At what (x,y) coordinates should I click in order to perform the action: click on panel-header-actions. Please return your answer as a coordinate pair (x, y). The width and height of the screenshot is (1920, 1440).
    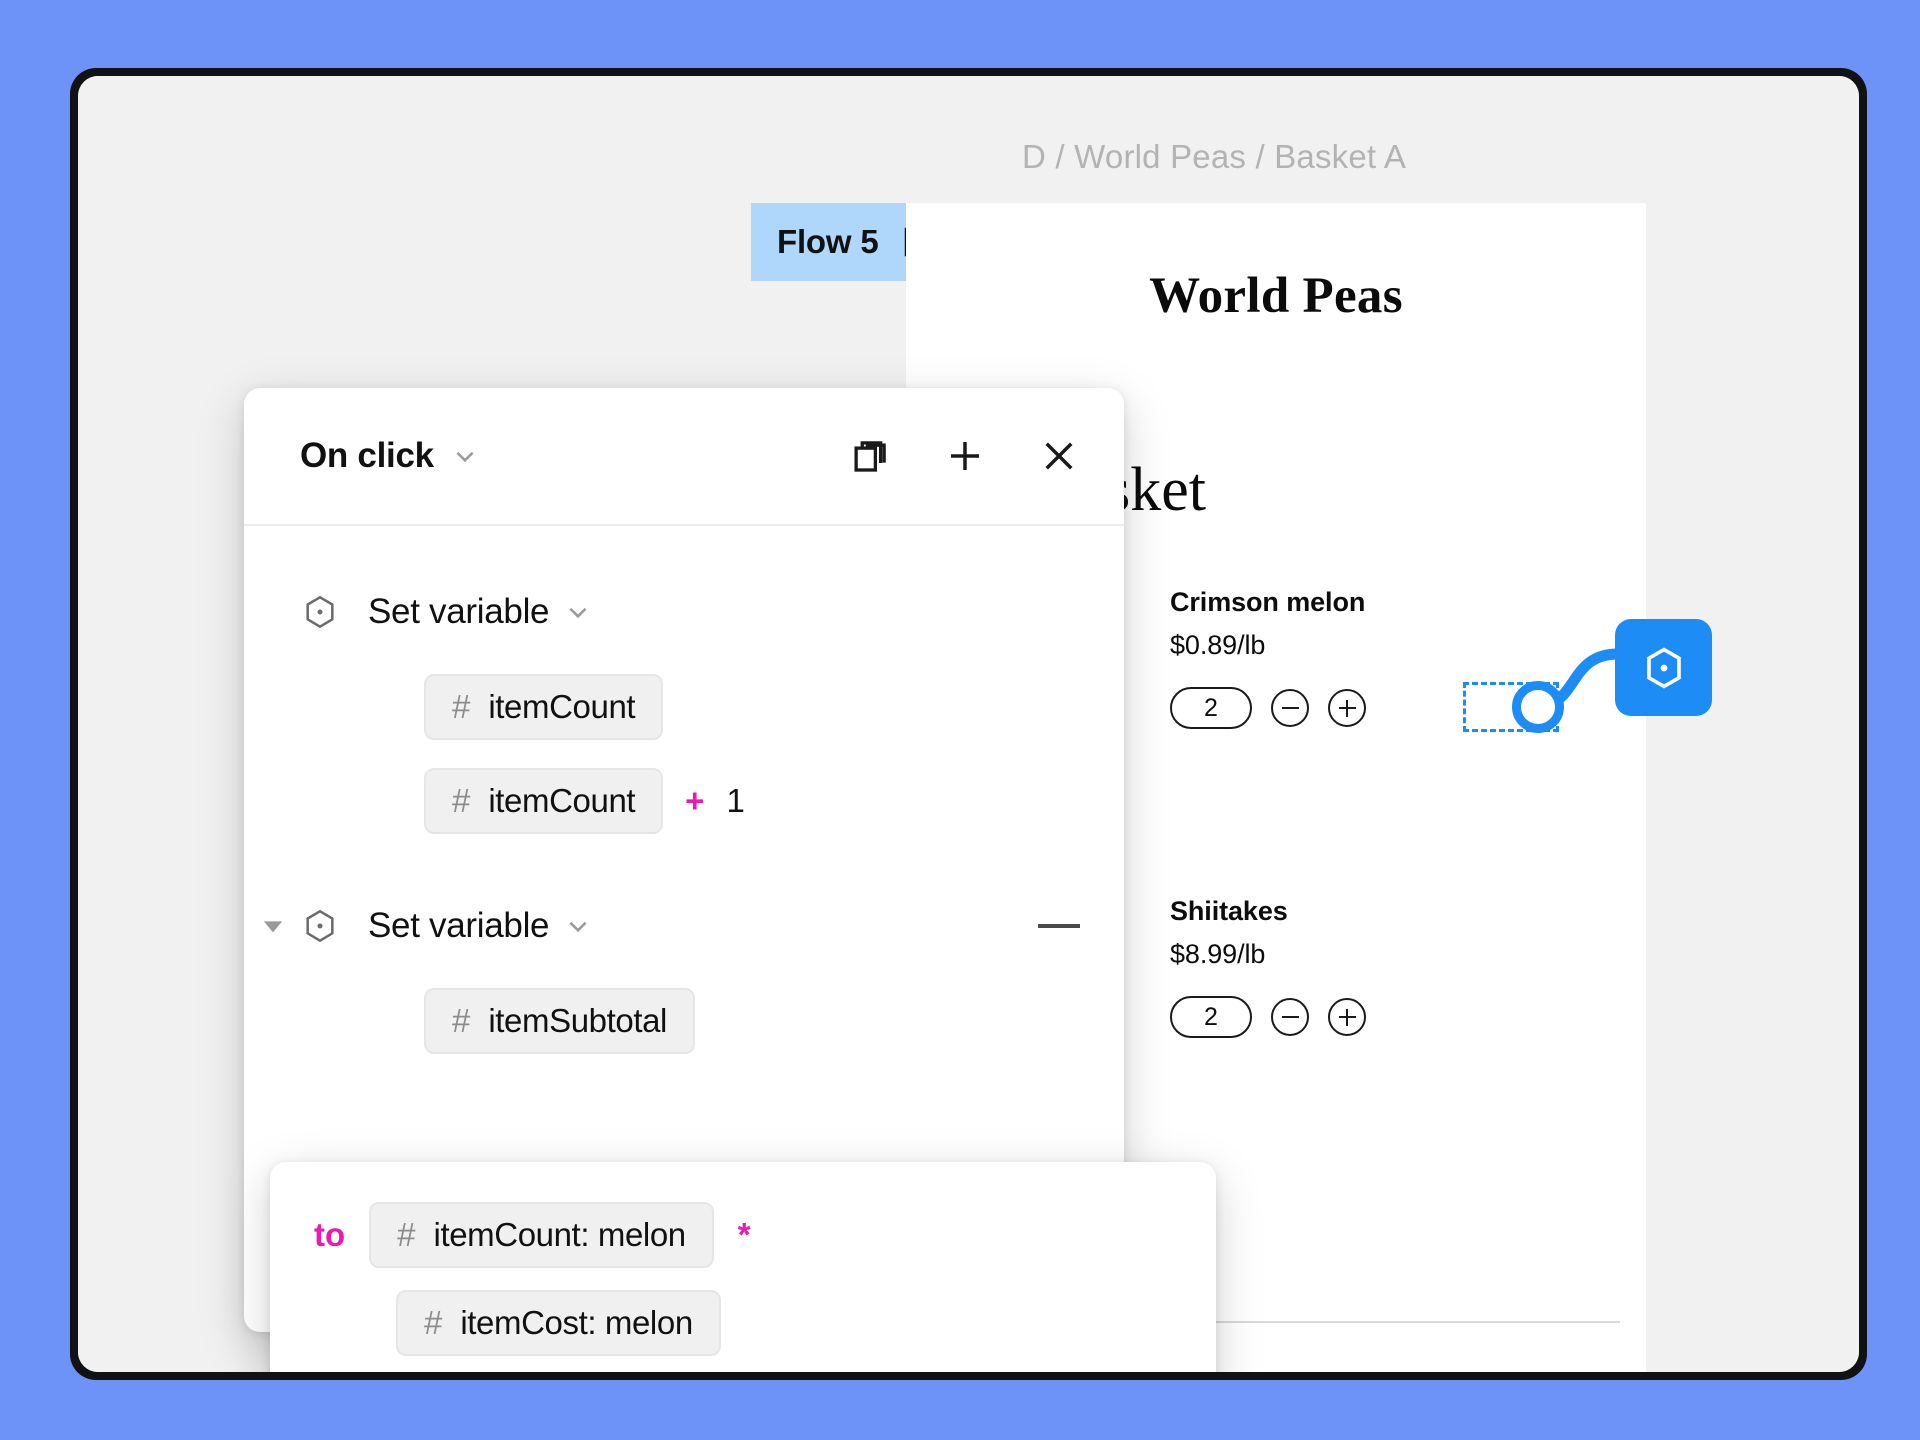
    Looking at the image, I should click on (965, 456).